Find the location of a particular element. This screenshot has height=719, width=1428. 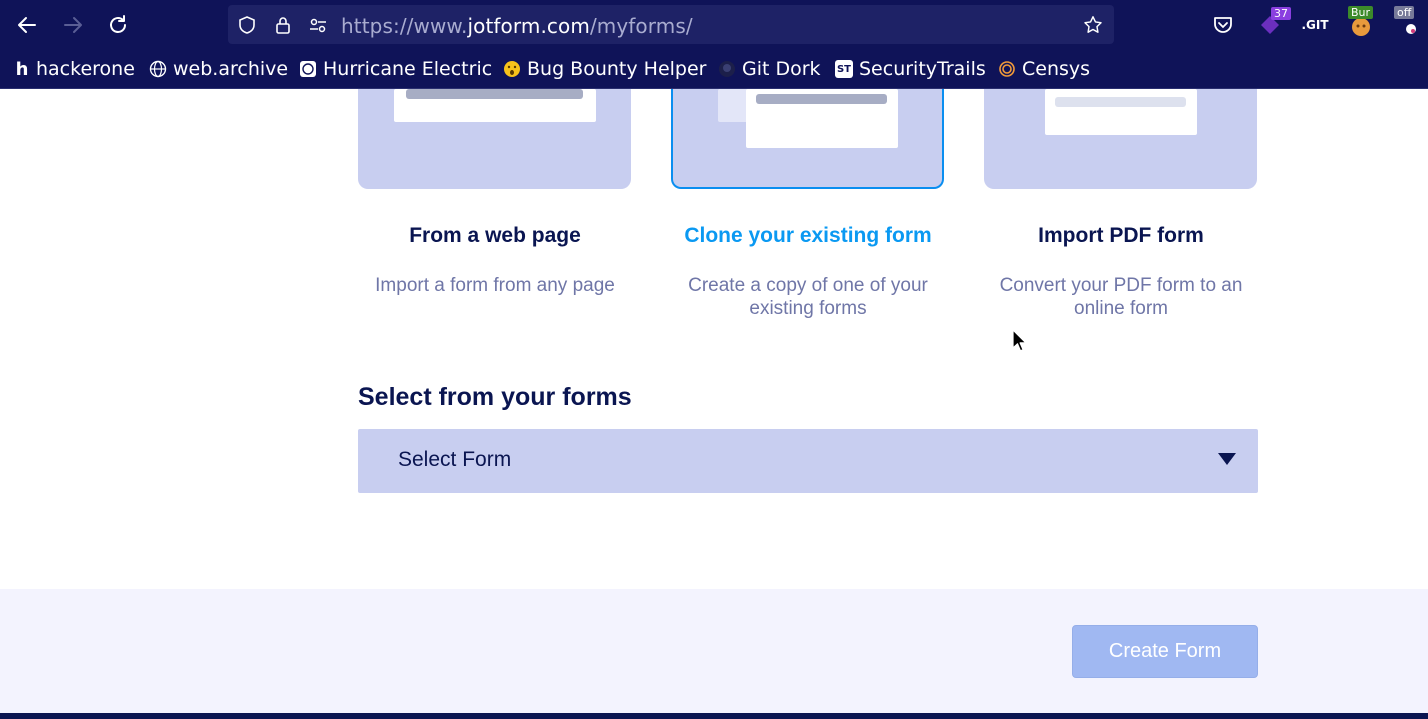

emoji-icon is located at coordinates (512, 69).